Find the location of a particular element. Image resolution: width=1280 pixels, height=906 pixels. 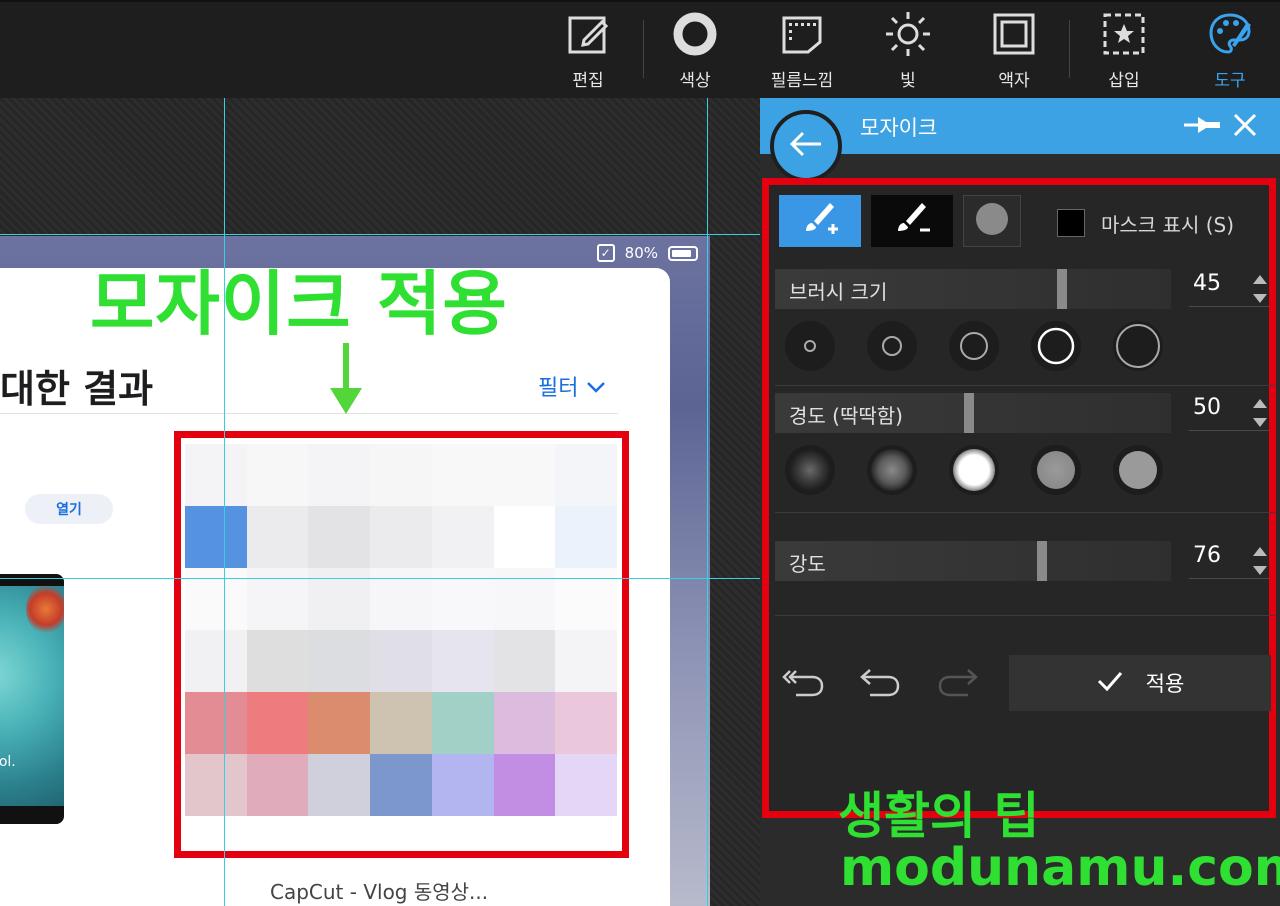

strength-row: 강도 76 is located at coordinates (1025, 561).